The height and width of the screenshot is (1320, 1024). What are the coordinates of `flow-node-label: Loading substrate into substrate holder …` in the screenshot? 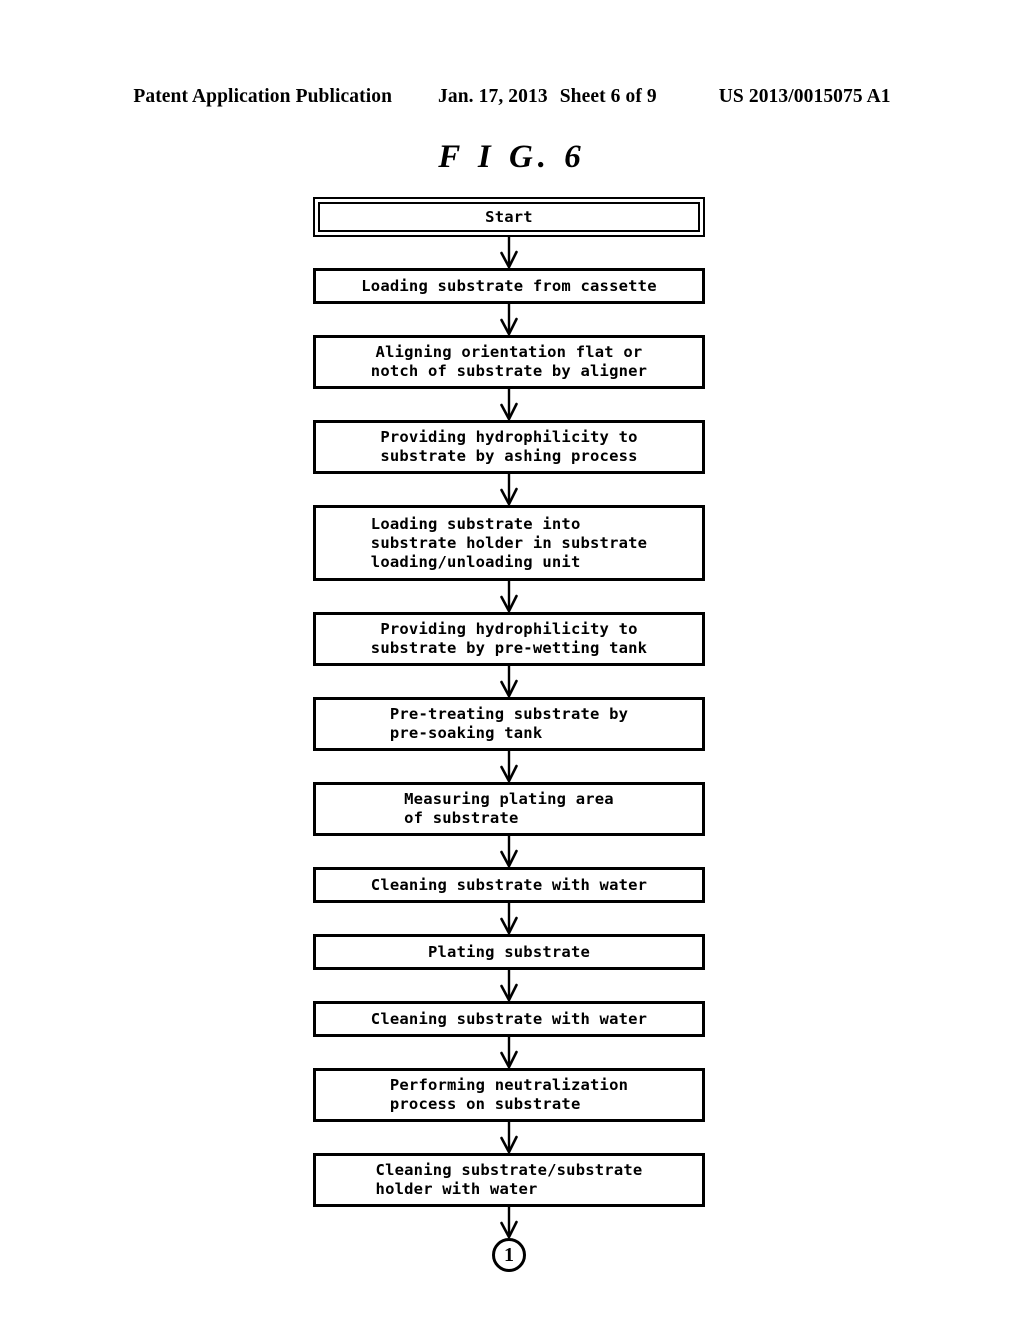 It's located at (509, 542).